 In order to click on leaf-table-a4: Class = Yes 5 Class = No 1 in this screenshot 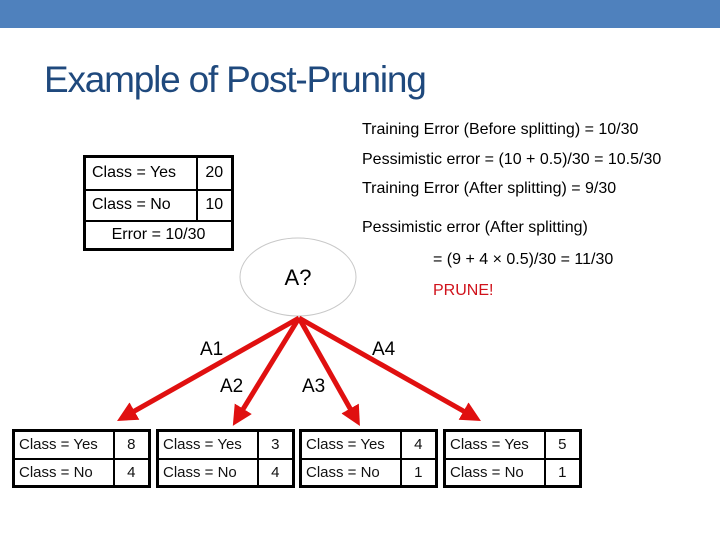, I will do `click(512, 458)`.